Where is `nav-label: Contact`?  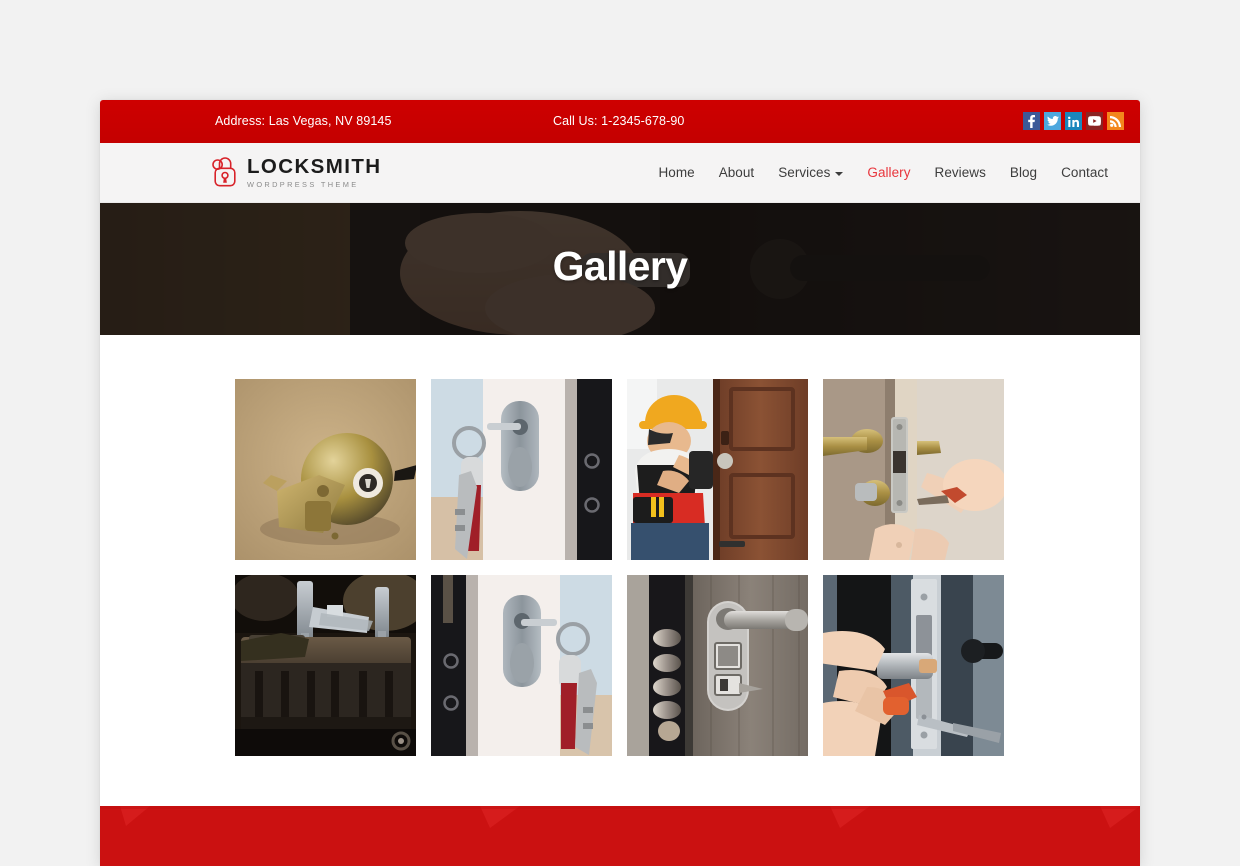
nav-label: Contact is located at coordinates (1084, 172).